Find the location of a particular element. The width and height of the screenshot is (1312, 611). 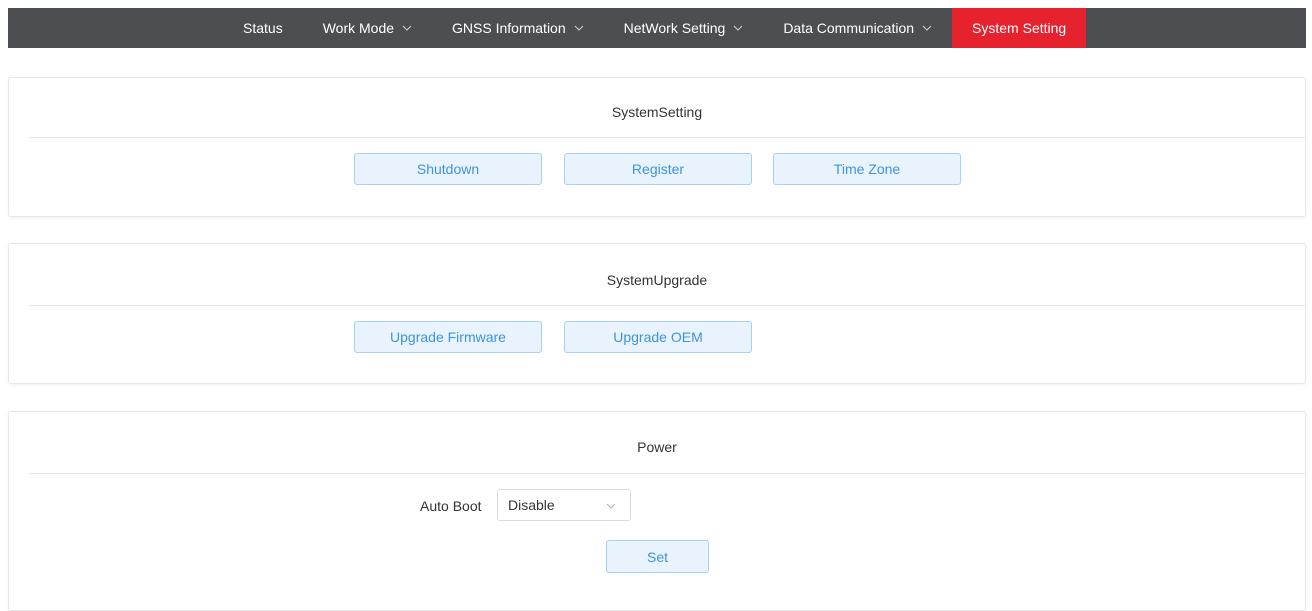

set-button: Set is located at coordinates (657, 556).